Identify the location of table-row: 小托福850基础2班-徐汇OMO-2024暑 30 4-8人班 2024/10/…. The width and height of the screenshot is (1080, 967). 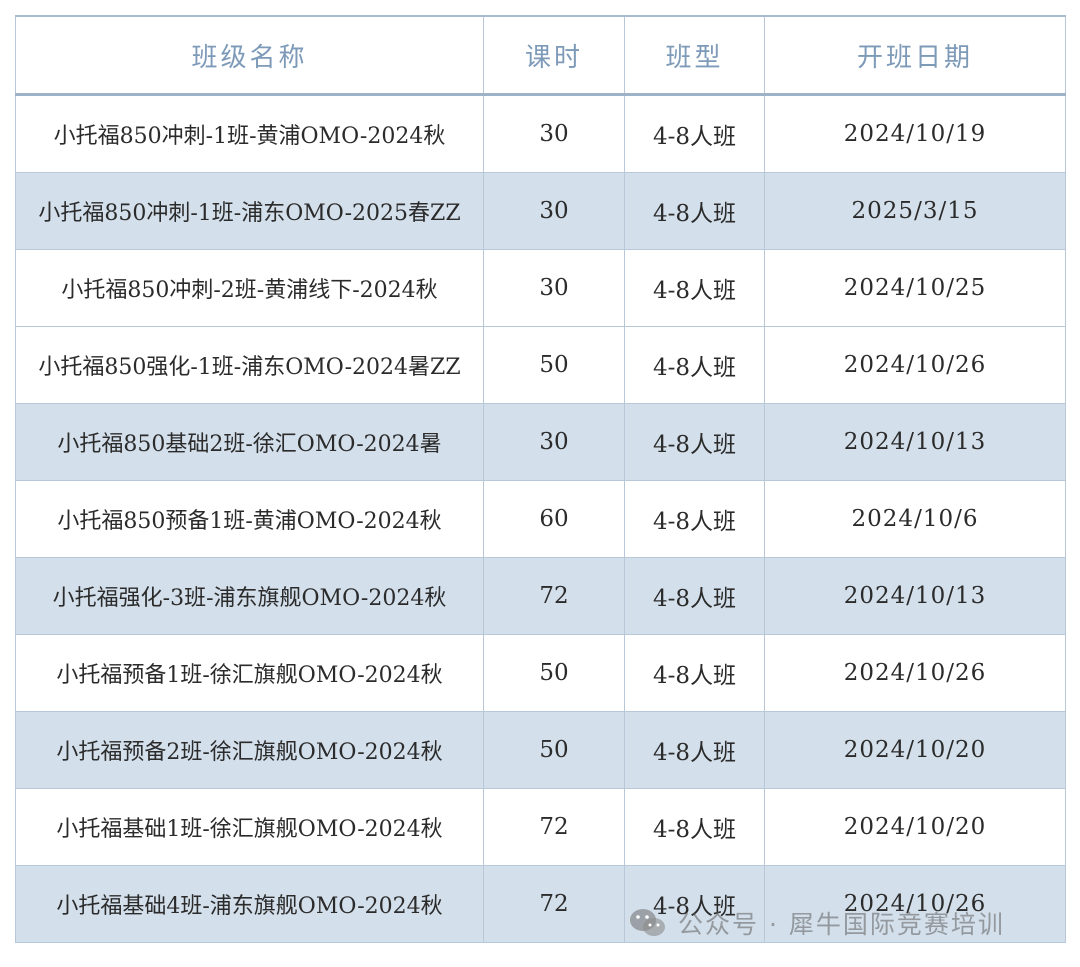
(540, 442).